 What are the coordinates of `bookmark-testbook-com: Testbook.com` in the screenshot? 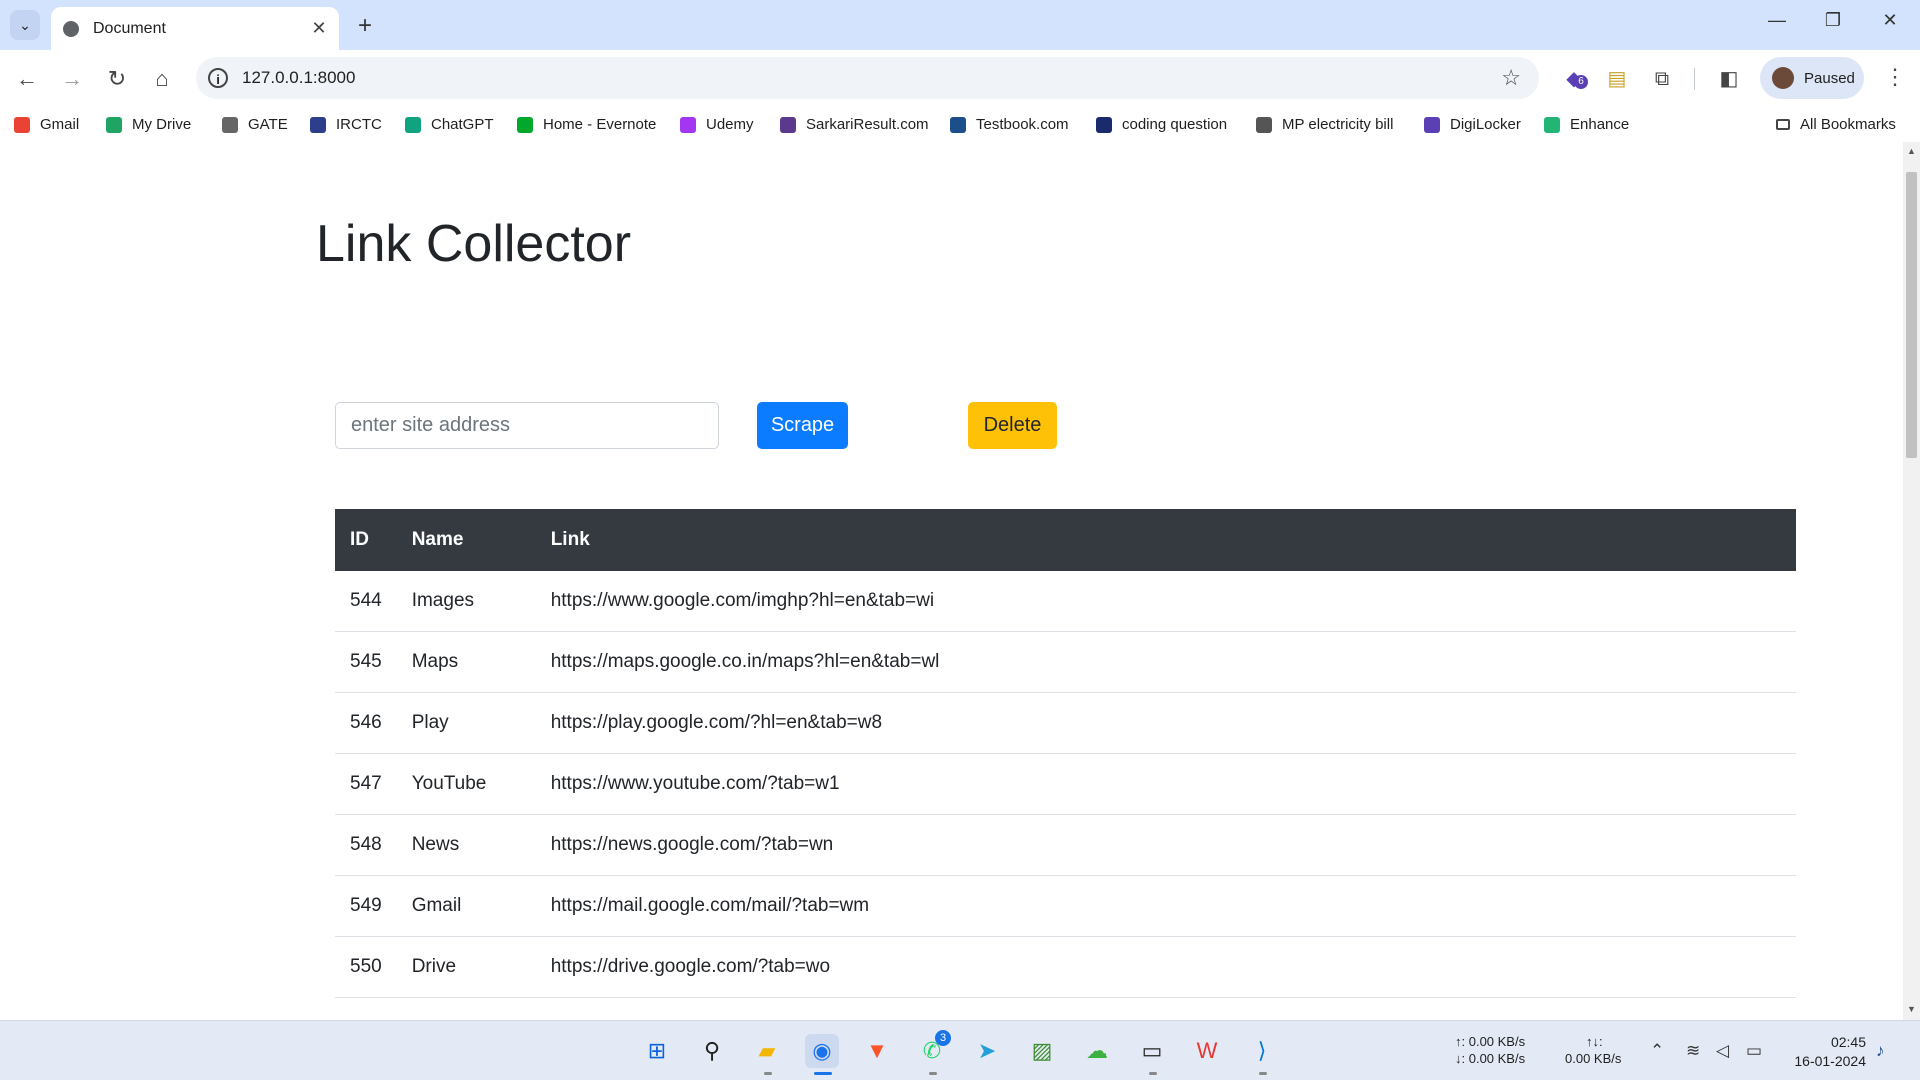 It's located at (1009, 124).